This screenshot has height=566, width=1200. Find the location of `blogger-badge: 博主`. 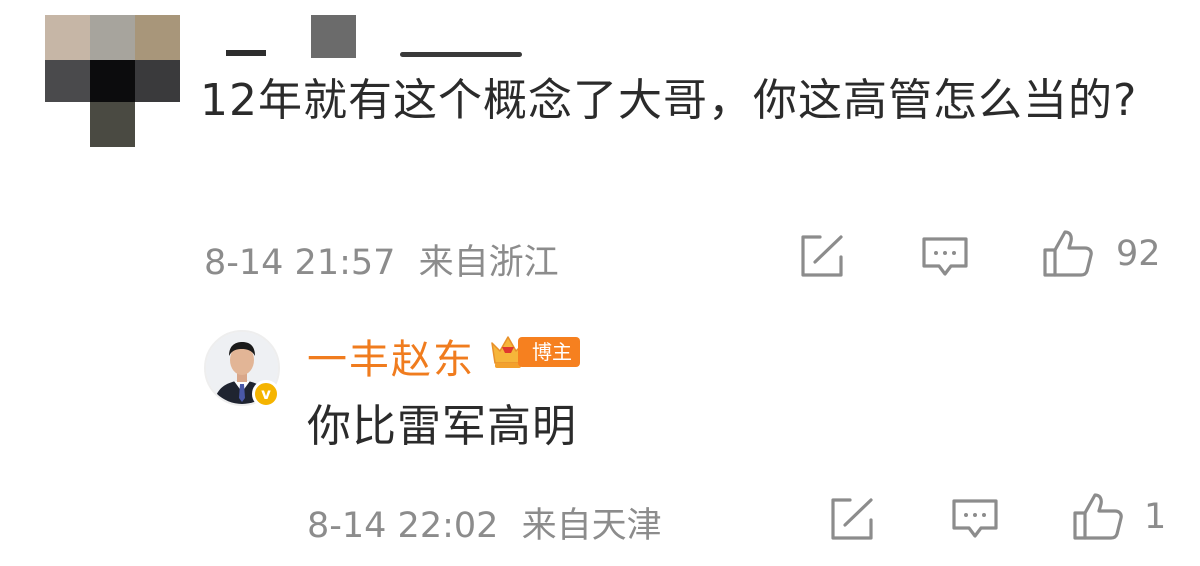

blogger-badge: 博主 is located at coordinates (549, 352).